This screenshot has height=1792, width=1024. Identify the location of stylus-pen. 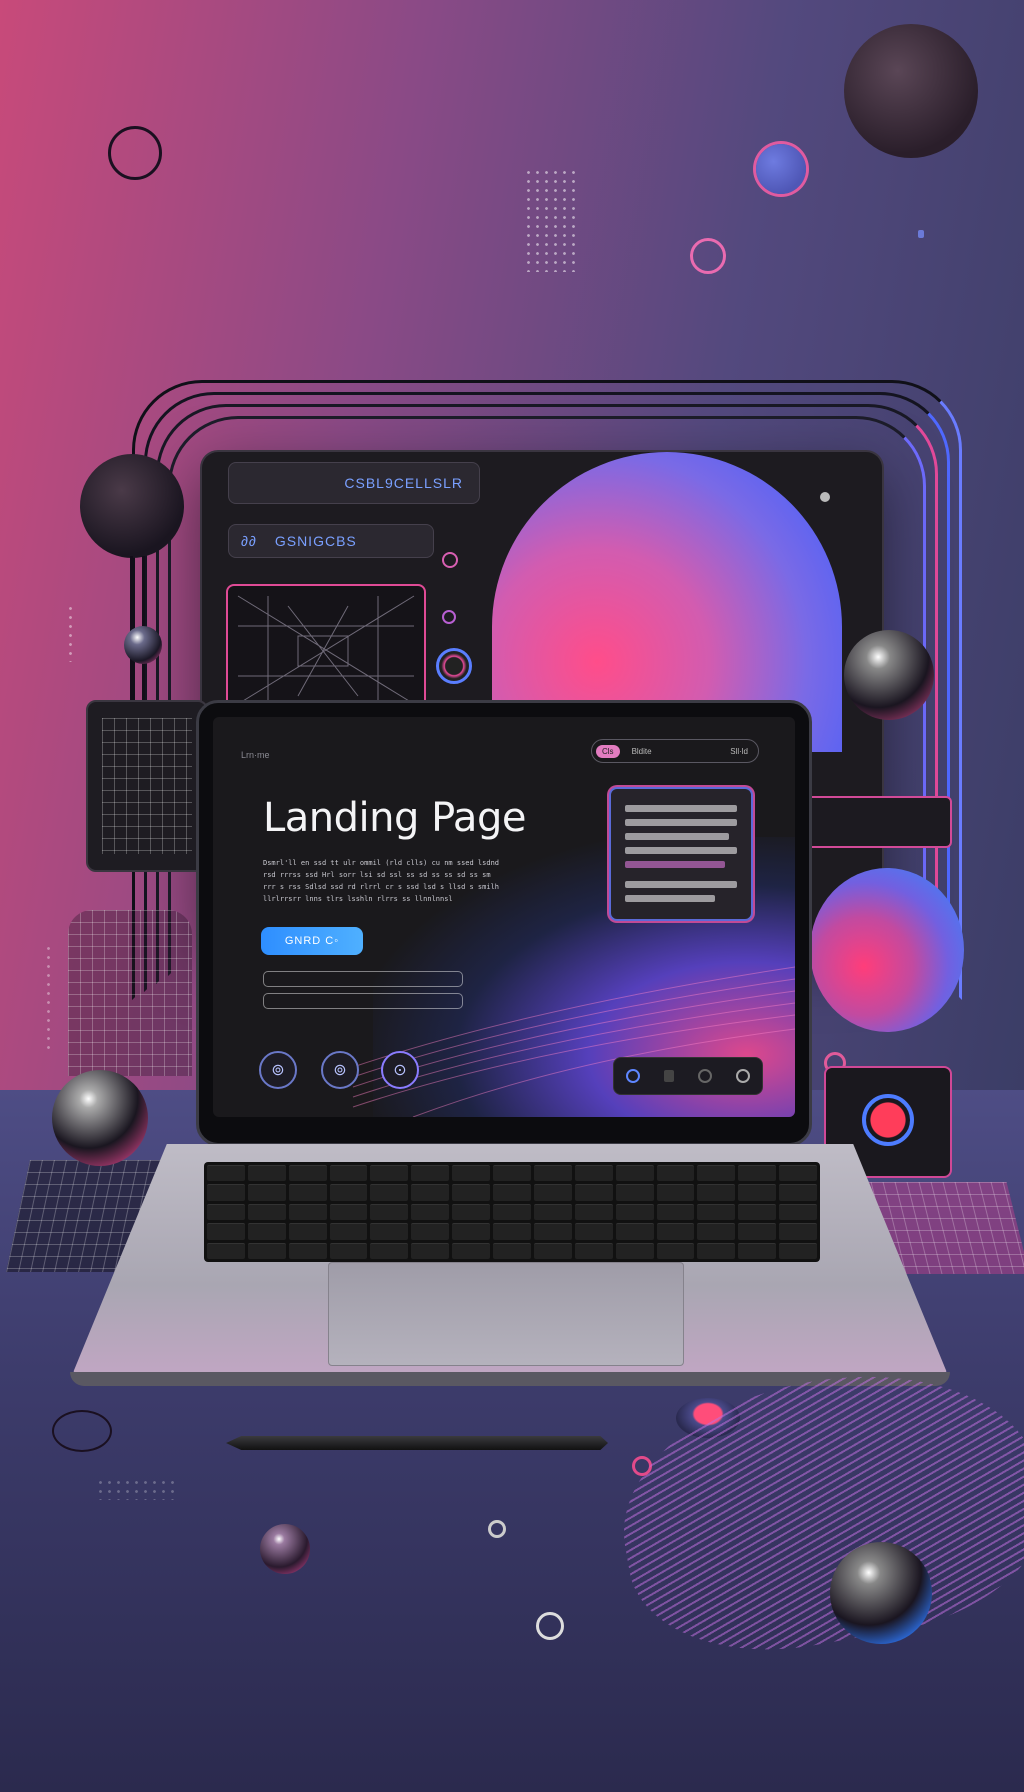
(417, 1443).